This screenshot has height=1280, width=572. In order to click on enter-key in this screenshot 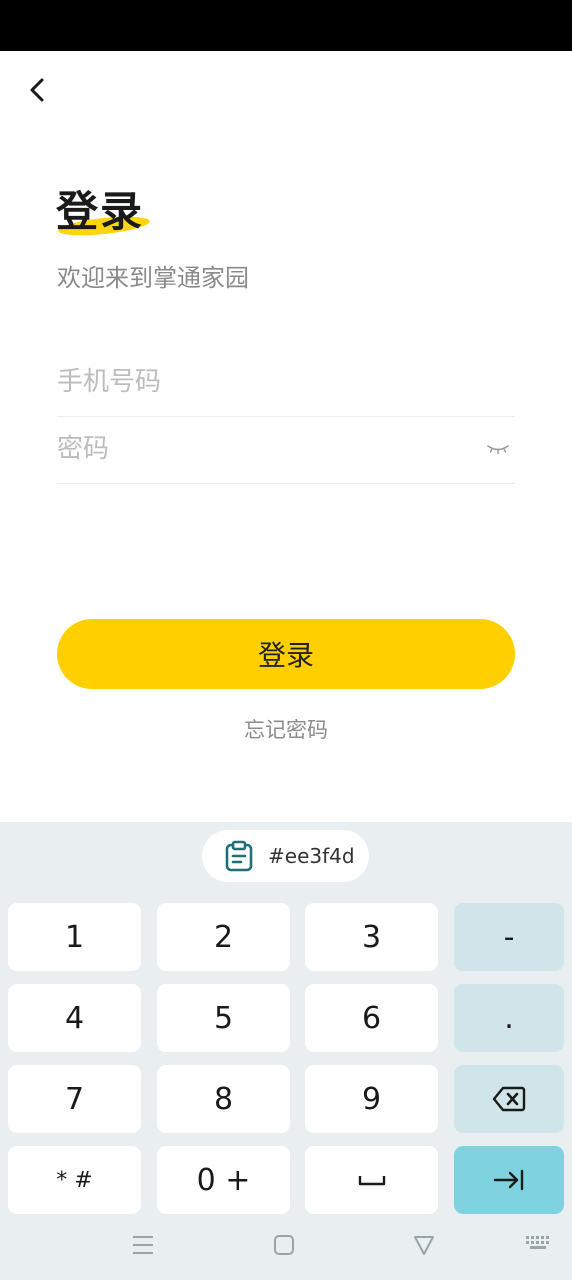, I will do `click(509, 1180)`.